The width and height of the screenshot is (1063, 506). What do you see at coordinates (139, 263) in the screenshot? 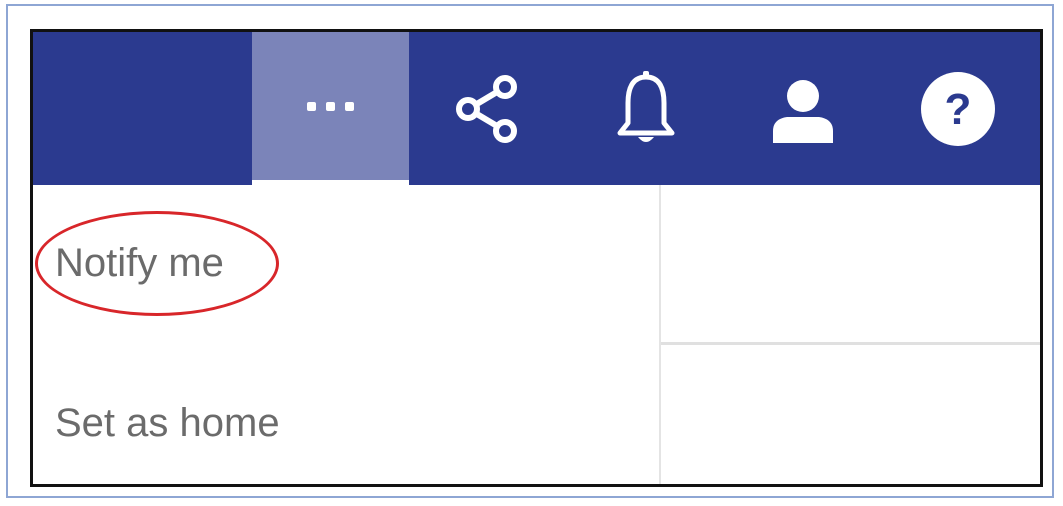
I see `menu-item-notify-me: Notify me` at bounding box center [139, 263].